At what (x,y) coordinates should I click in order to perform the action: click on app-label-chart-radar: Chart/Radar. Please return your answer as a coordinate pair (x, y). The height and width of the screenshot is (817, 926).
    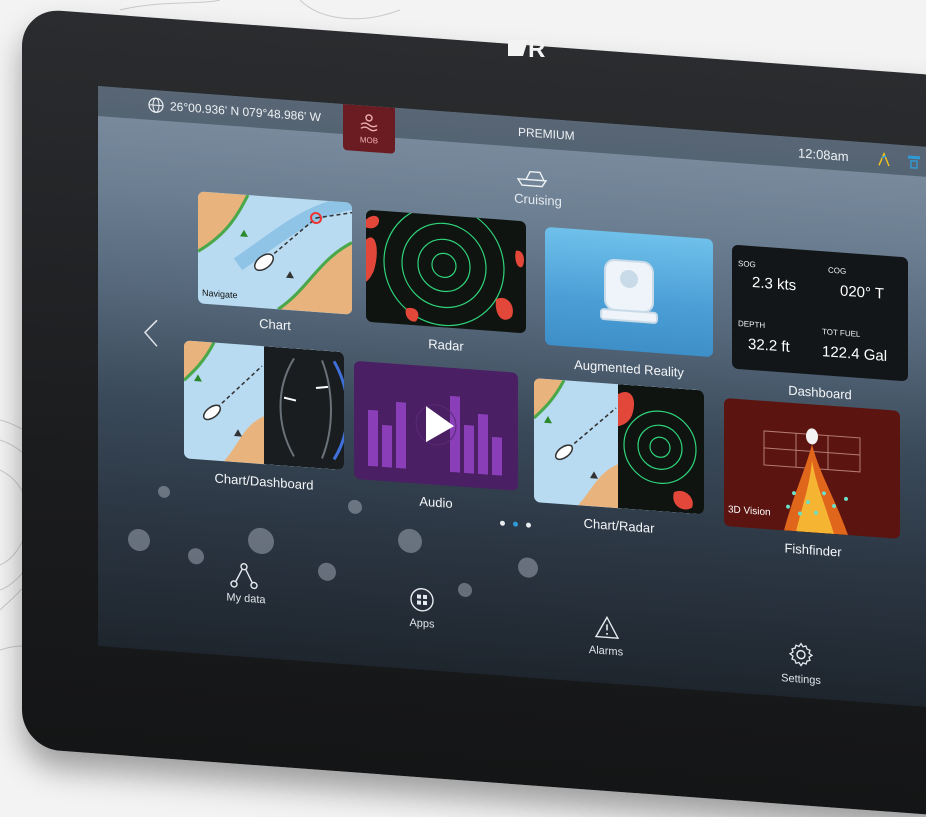
    Looking at the image, I should click on (619, 525).